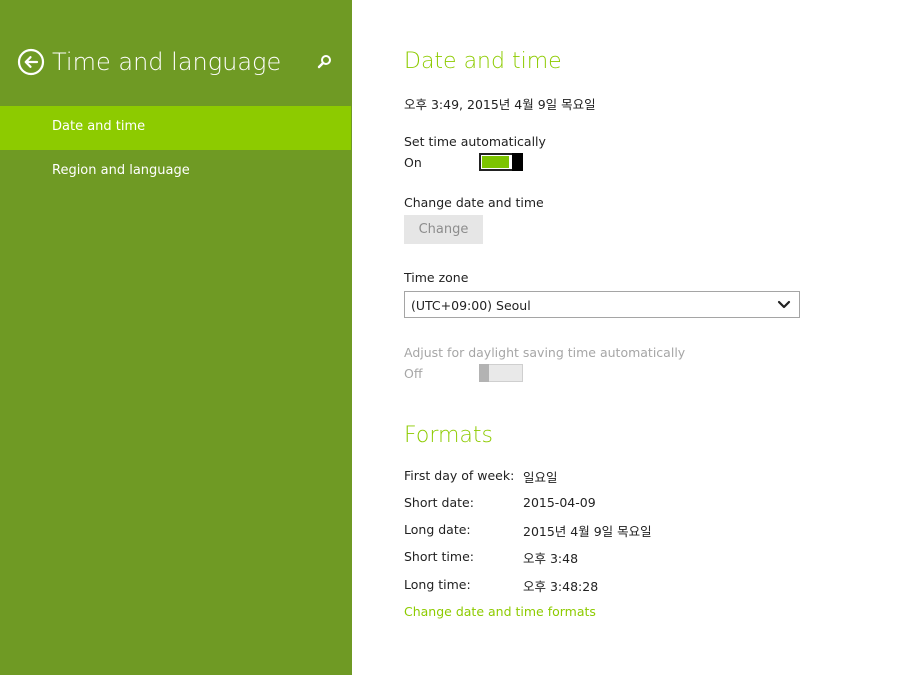  I want to click on format-label-short-date: Short date:, so click(439, 502).